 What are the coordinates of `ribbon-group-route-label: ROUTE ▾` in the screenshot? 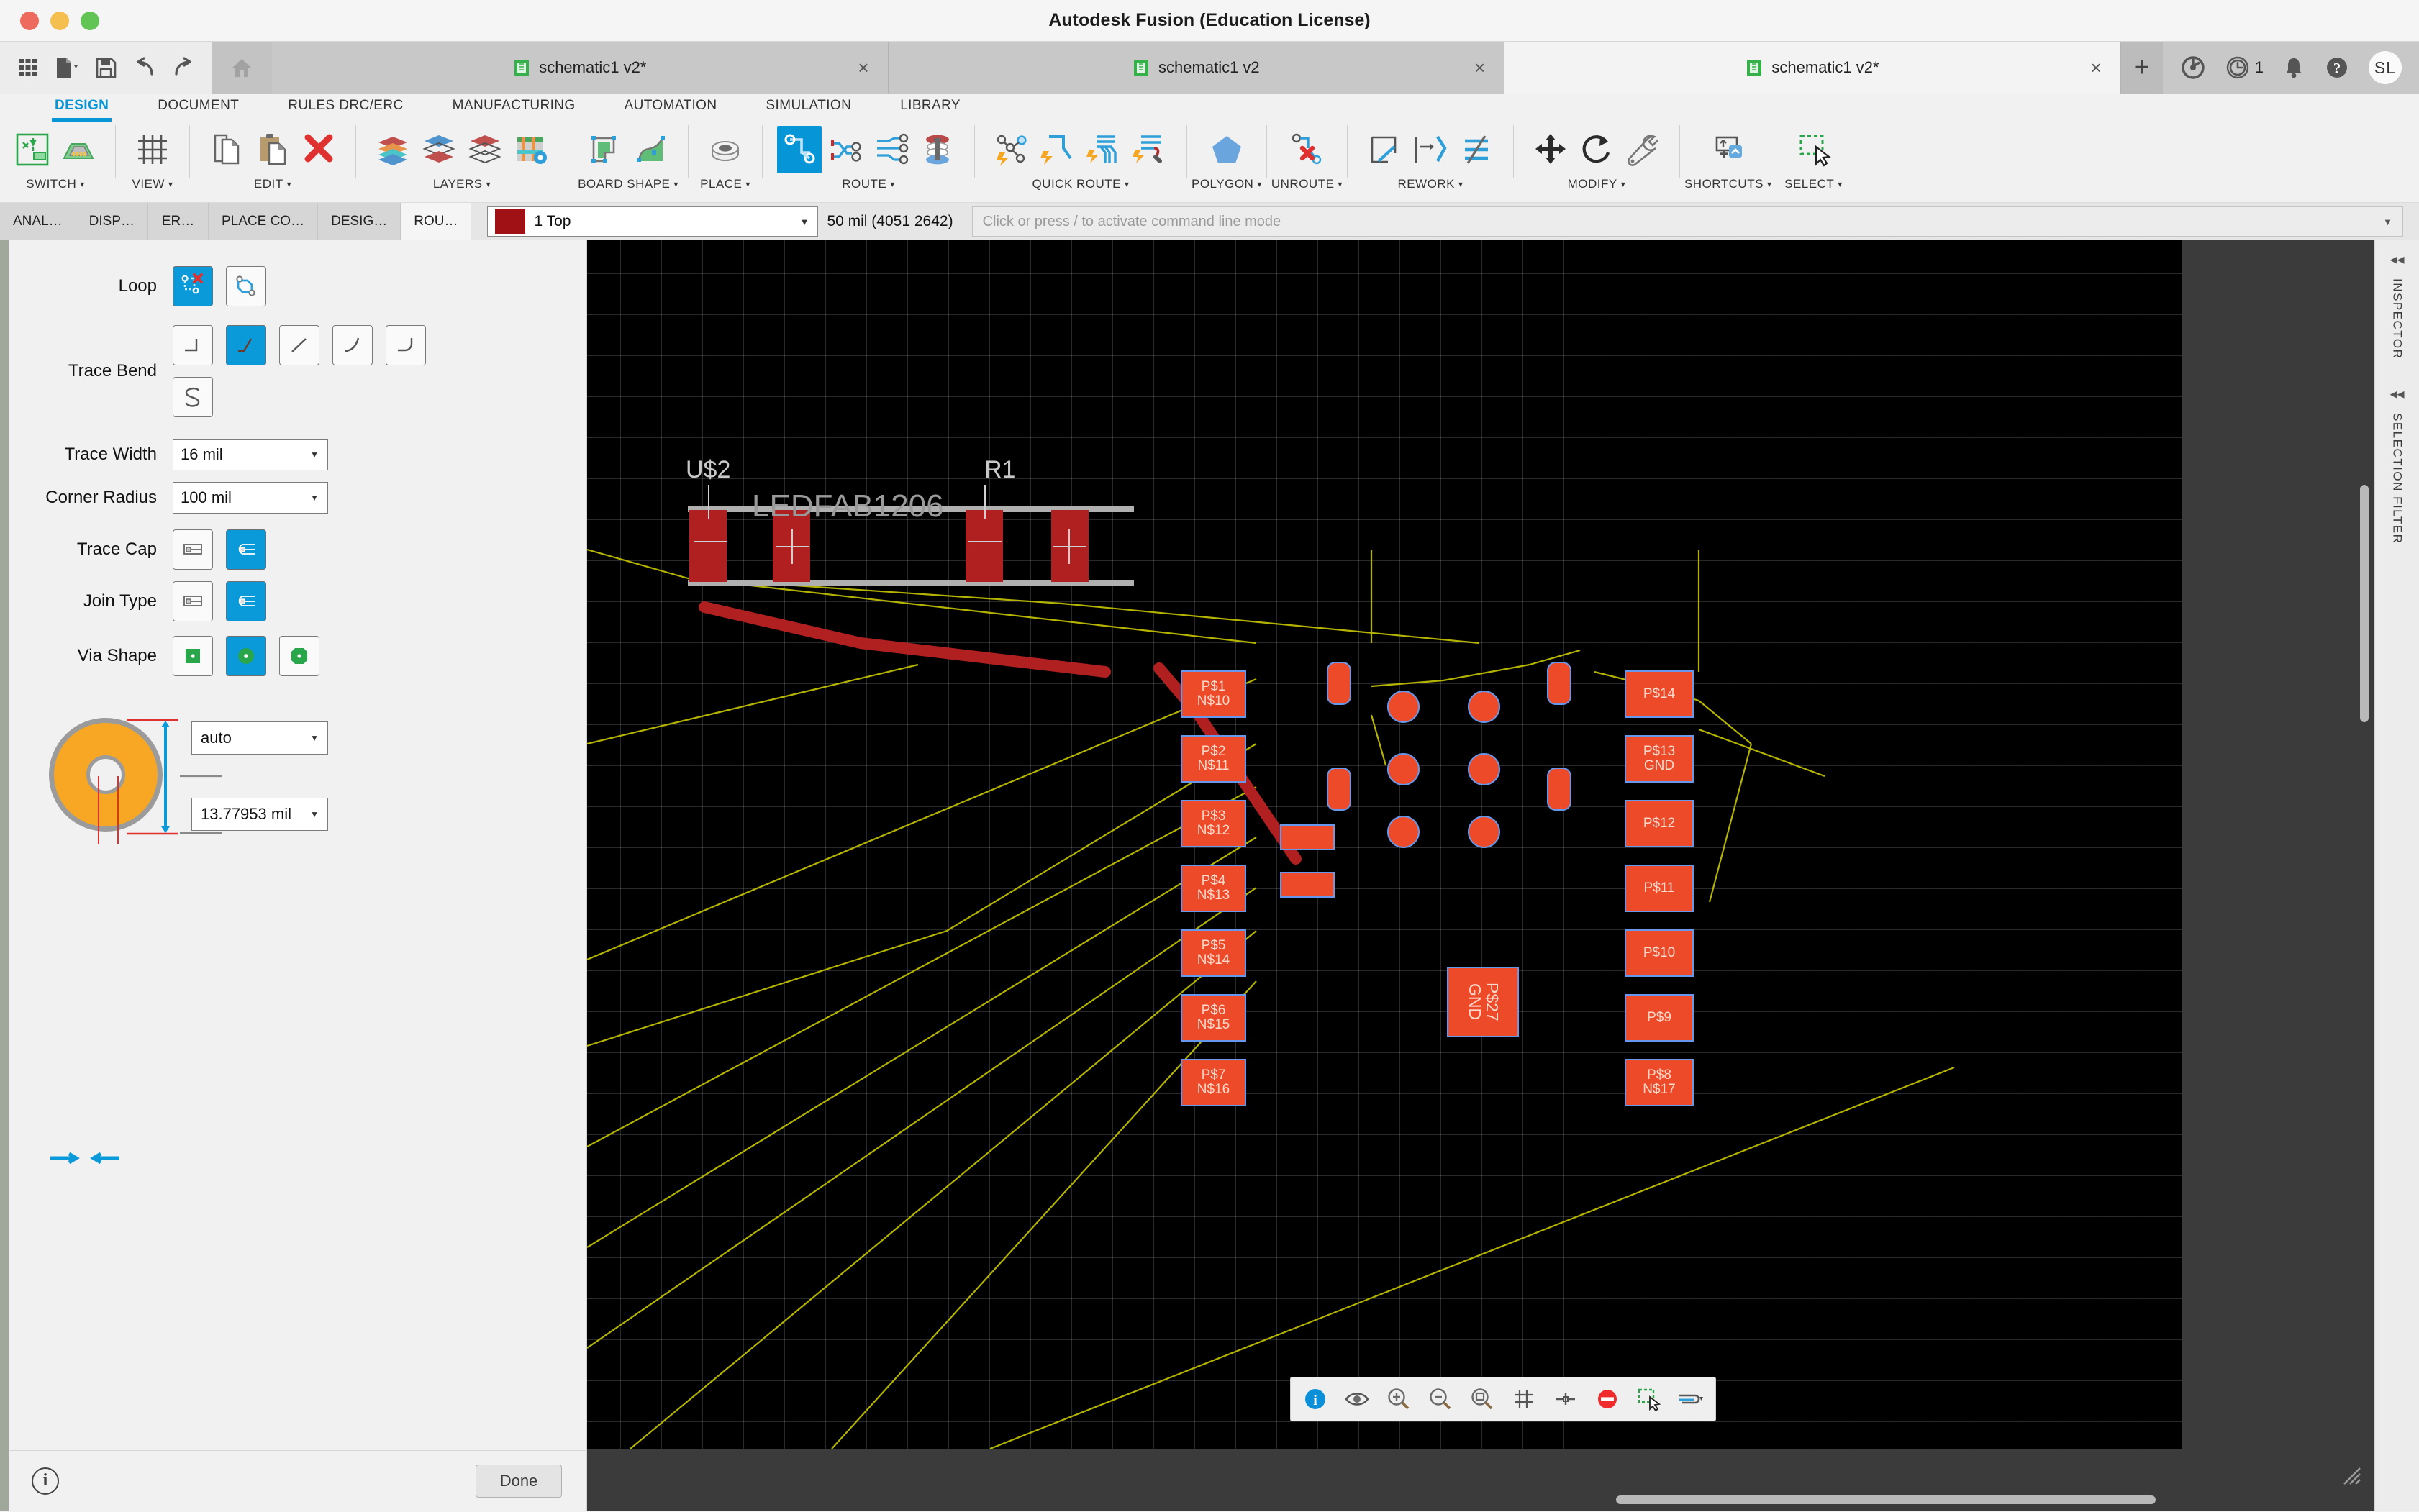 It's located at (868, 184).